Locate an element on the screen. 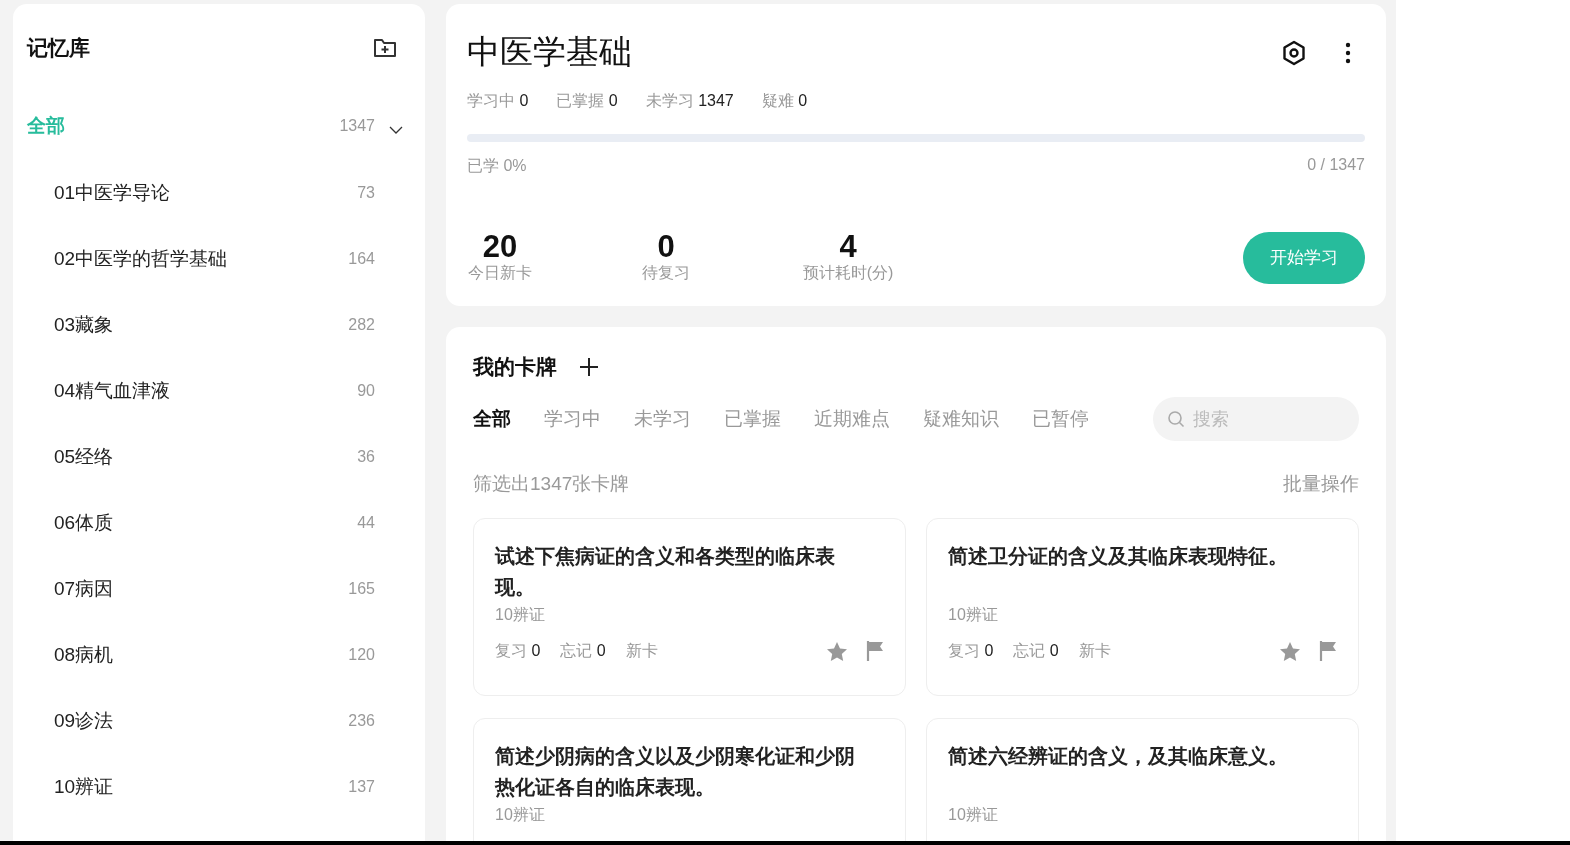 This screenshot has width=1570, height=845. summary-value: 4 is located at coordinates (848, 247).